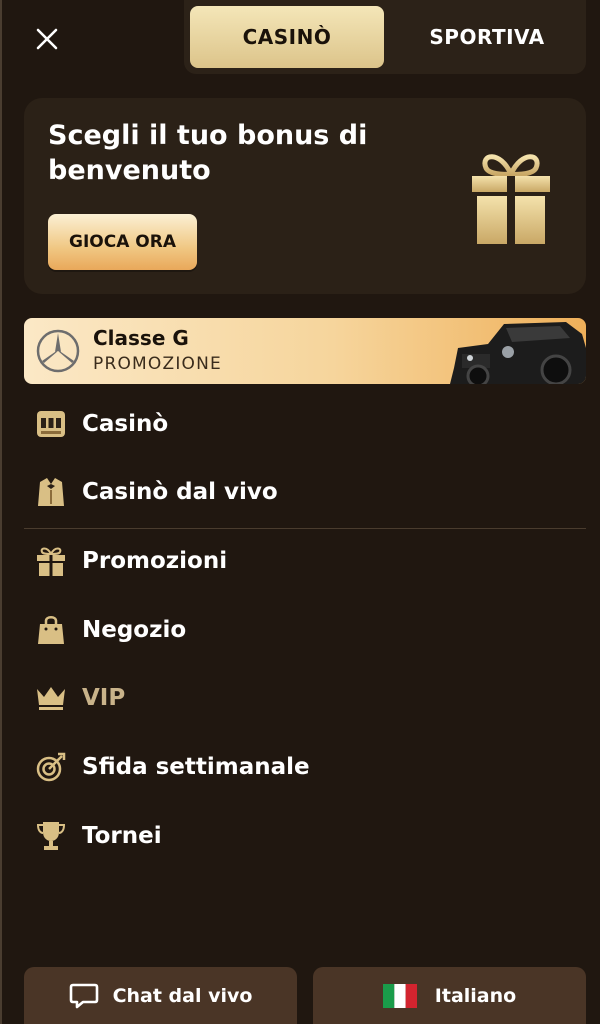  What do you see at coordinates (399, 995) in the screenshot?
I see `italy-flag-icon` at bounding box center [399, 995].